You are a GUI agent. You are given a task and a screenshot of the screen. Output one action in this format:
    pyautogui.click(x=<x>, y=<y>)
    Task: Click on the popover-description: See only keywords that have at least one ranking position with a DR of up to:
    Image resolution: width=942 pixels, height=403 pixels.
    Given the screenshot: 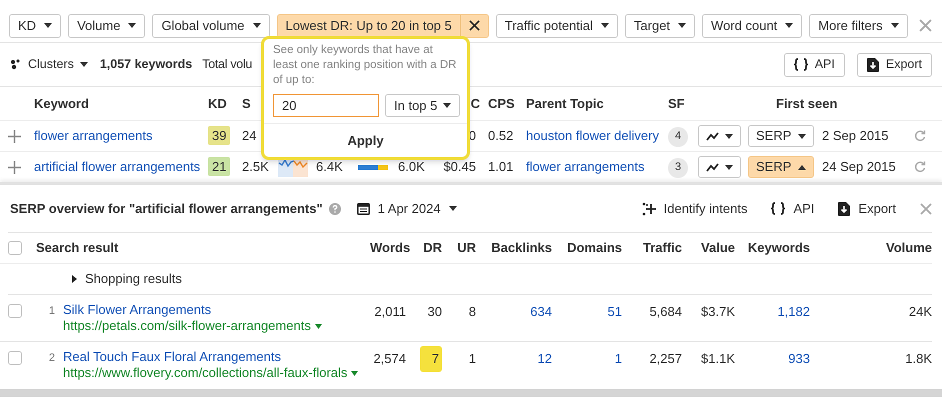 What is the action you would take?
    pyautogui.click(x=365, y=65)
    